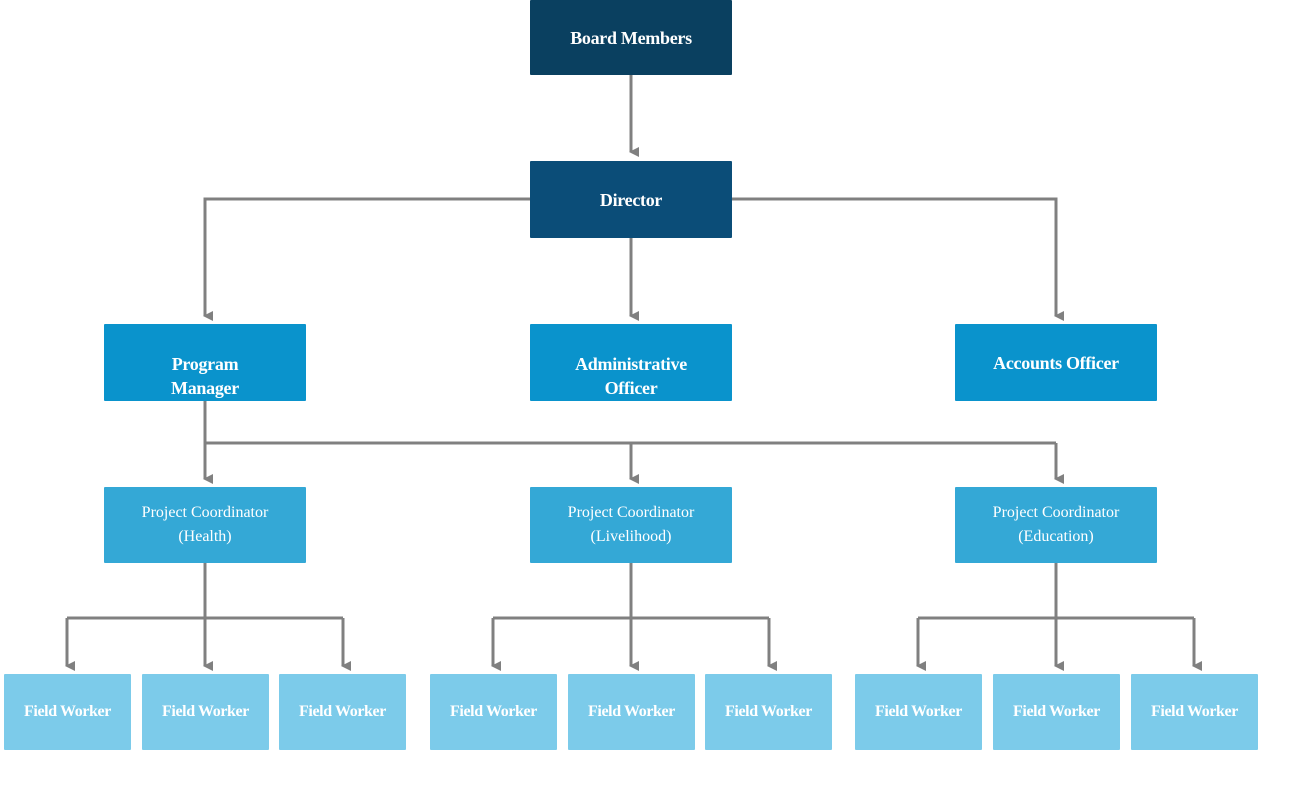 The width and height of the screenshot is (1300, 809). Describe the element at coordinates (898, 259) in the screenshot. I see `connector-director-accounts` at that location.